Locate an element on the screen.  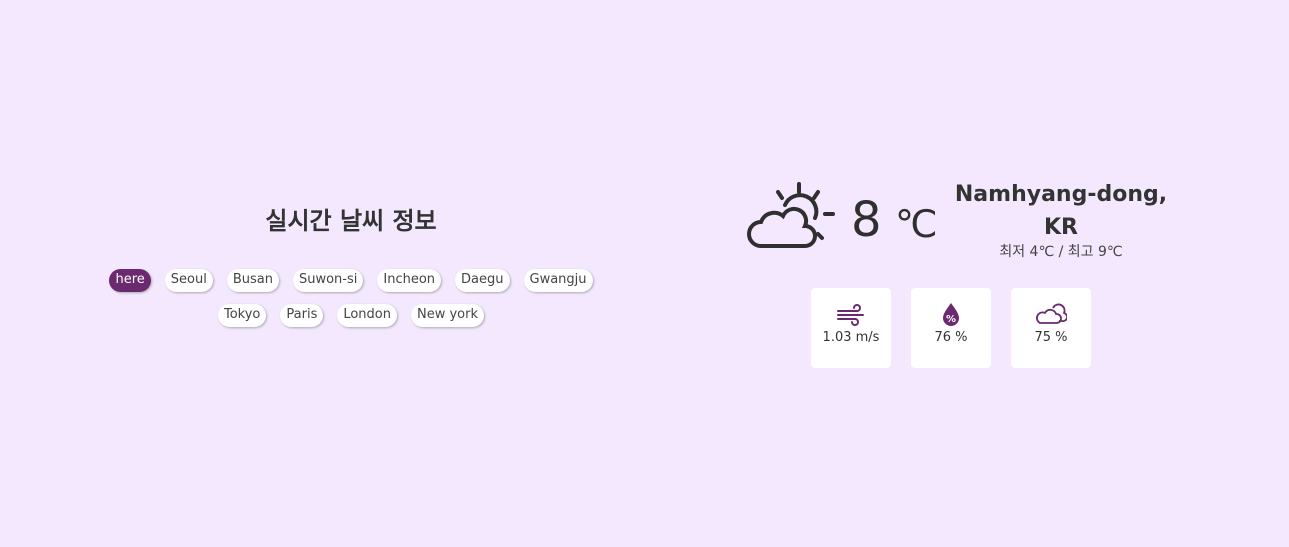
wind-icon is located at coordinates (850, 315).